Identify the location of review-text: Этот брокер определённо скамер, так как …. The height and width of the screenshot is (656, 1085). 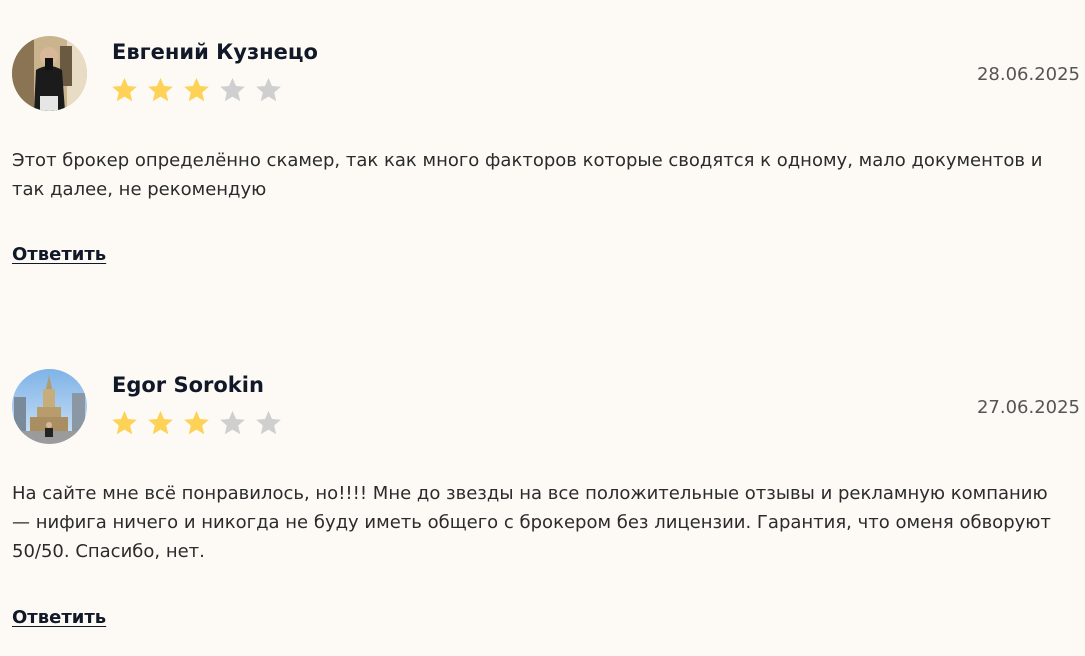
(527, 175).